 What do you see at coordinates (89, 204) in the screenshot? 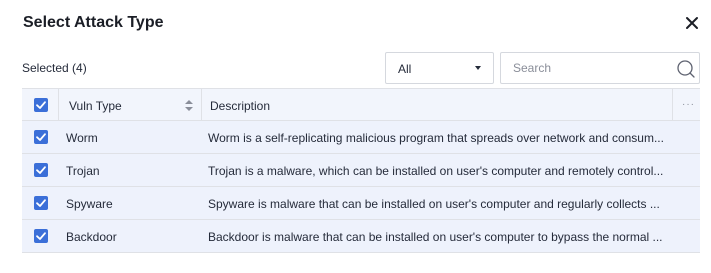
I see `vuln-type-cell: Spyware` at bounding box center [89, 204].